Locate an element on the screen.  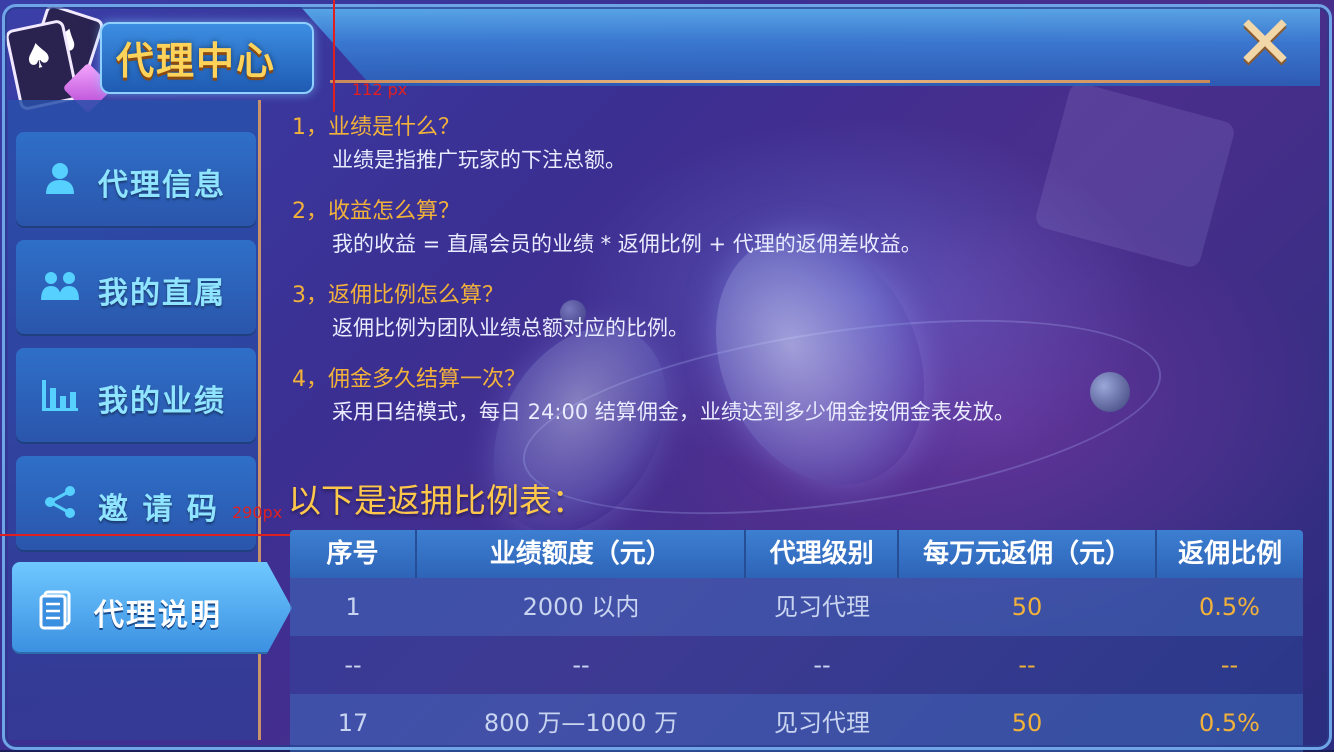
sidebar-item-agent-guide: 代理说明 is located at coordinates (152, 608).